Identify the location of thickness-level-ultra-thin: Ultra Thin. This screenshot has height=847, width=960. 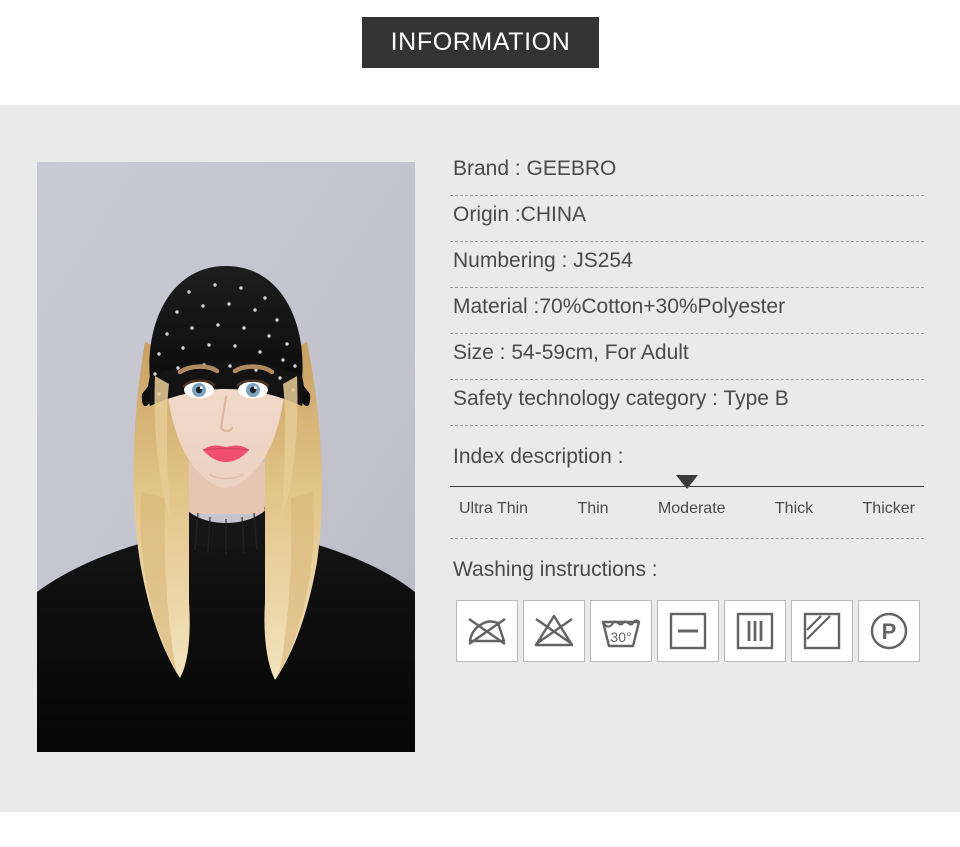
(494, 508).